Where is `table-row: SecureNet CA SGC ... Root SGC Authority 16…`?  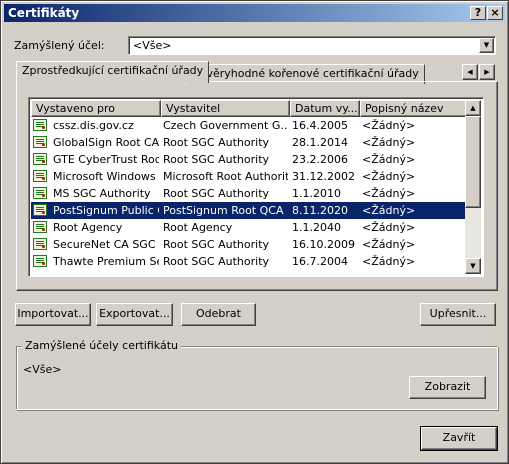 table-row: SecureNet CA SGC ... Root SGC Authority 16… is located at coordinates (248, 244).